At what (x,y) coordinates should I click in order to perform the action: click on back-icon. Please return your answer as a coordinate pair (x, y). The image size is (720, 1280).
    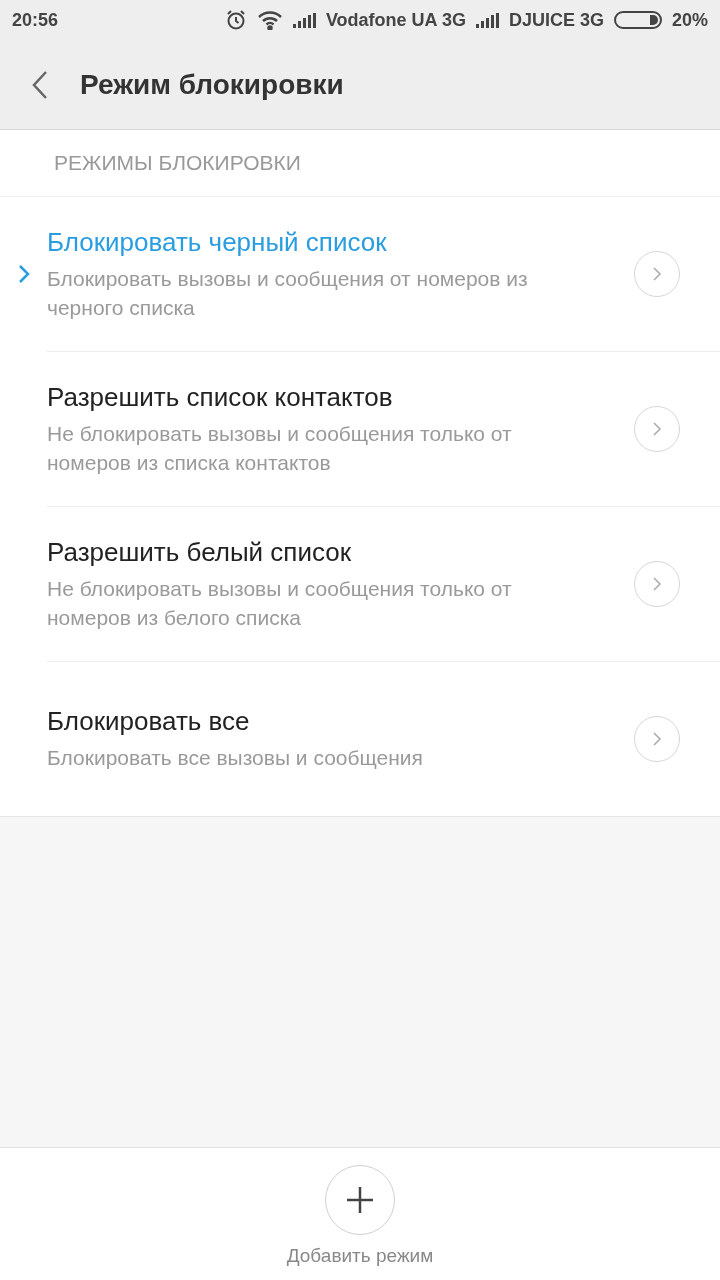
    Looking at the image, I should click on (40, 84).